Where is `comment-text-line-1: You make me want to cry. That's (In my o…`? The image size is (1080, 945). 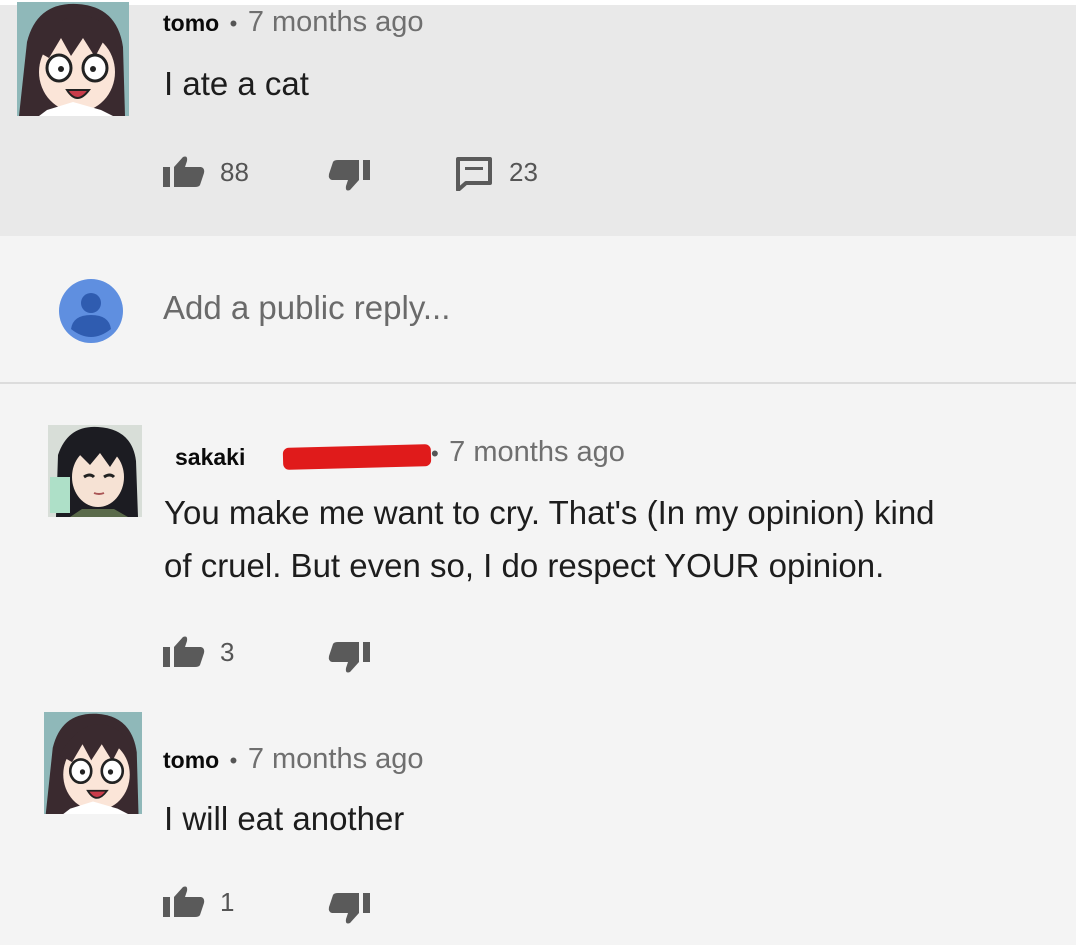
comment-text-line-1: You make me want to cry. That's (In my o… is located at coordinates (549, 512).